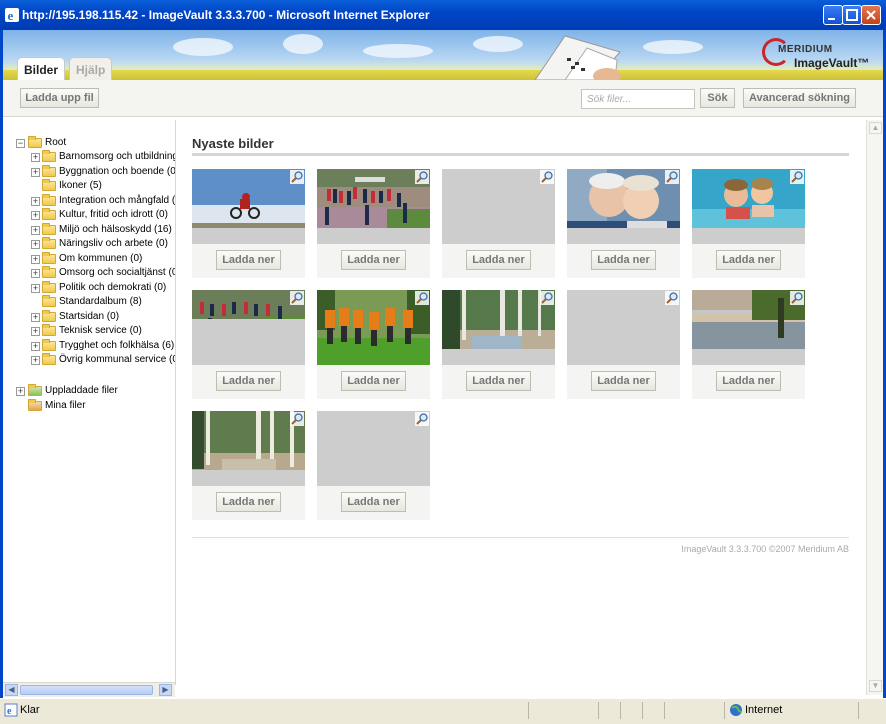 This screenshot has width=886, height=724. I want to click on tree-label: Barnomsorg och utbildning (, so click(117, 156).